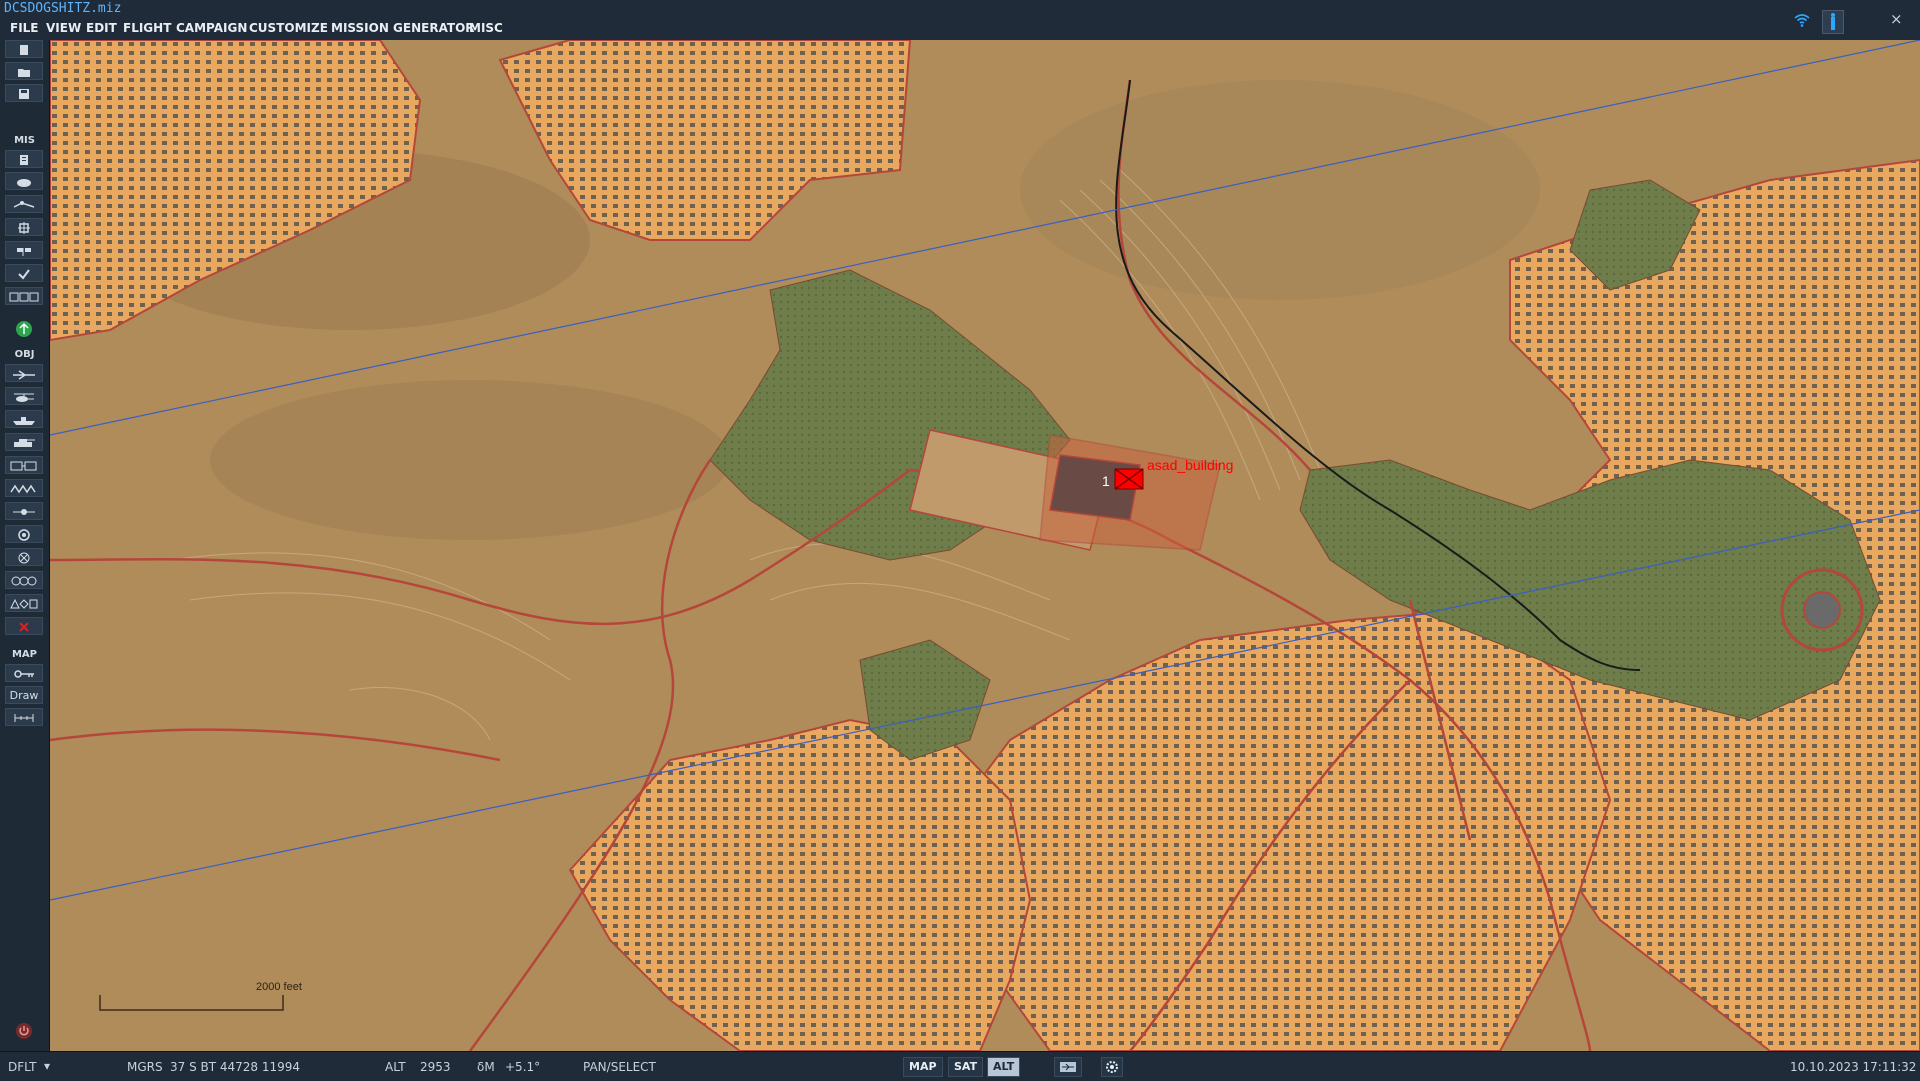  Describe the element at coordinates (24, 654) in the screenshot. I see `map-section-label: MAP` at that location.